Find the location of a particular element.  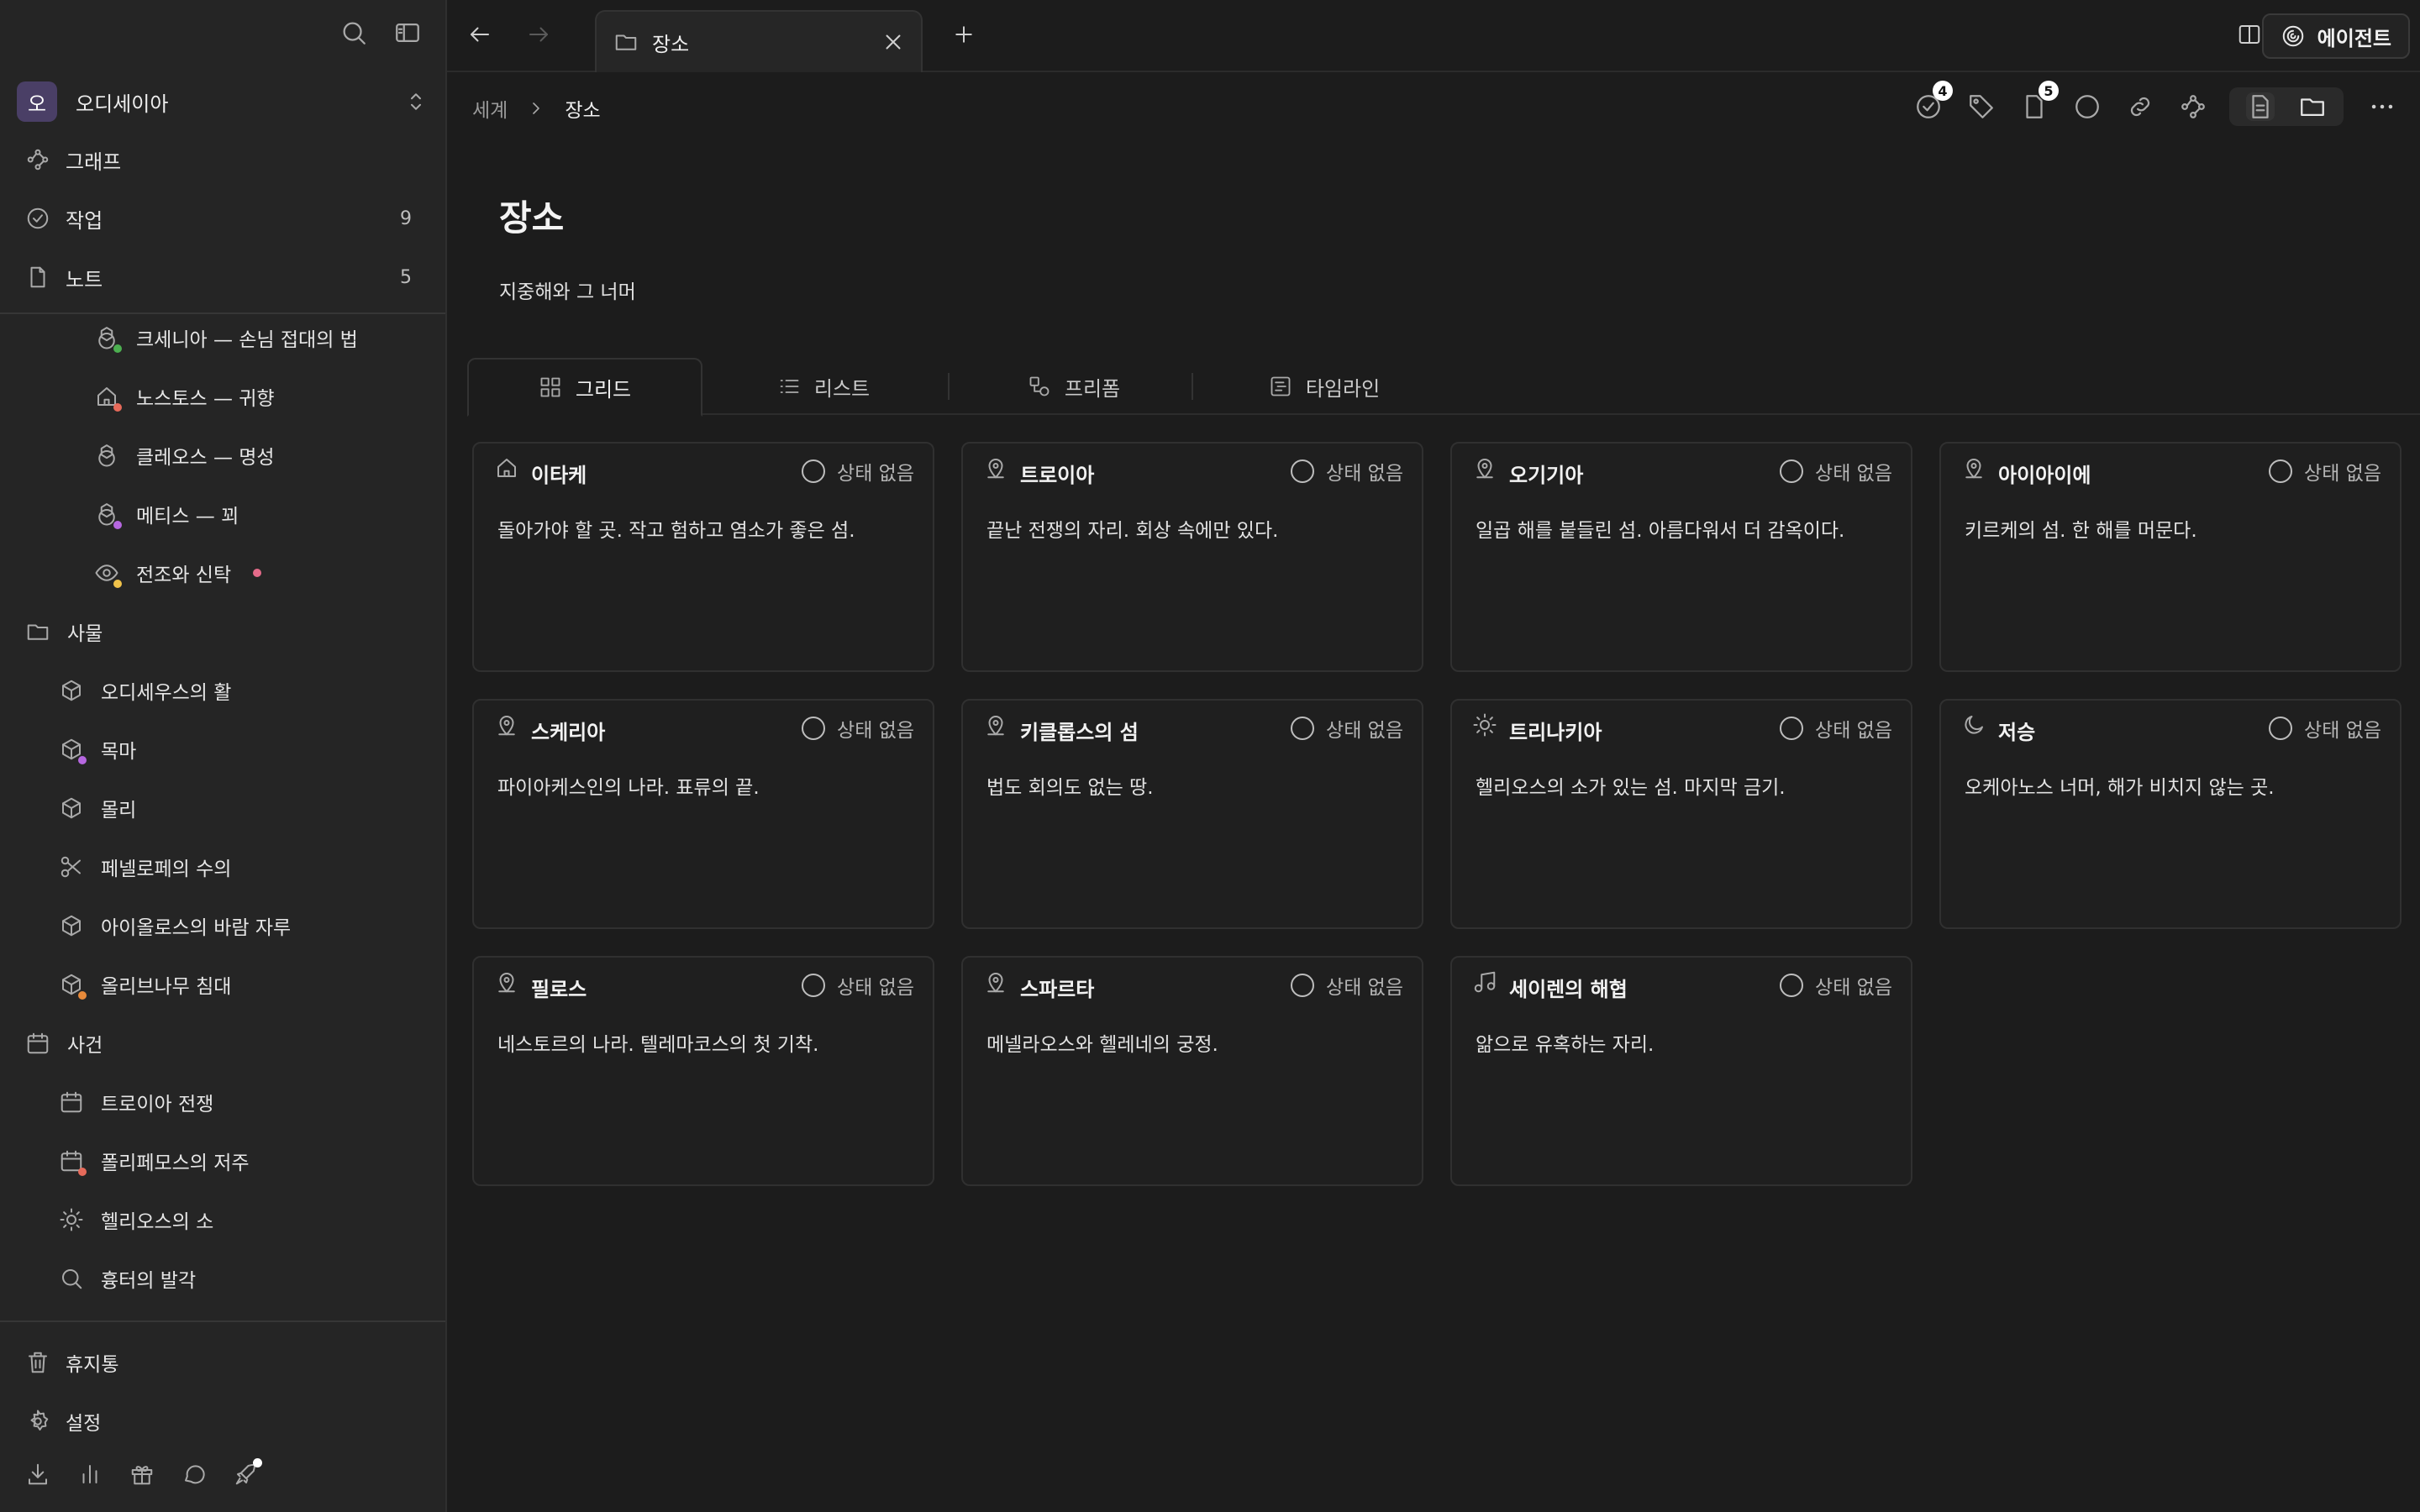

close-icon is located at coordinates (894, 42).